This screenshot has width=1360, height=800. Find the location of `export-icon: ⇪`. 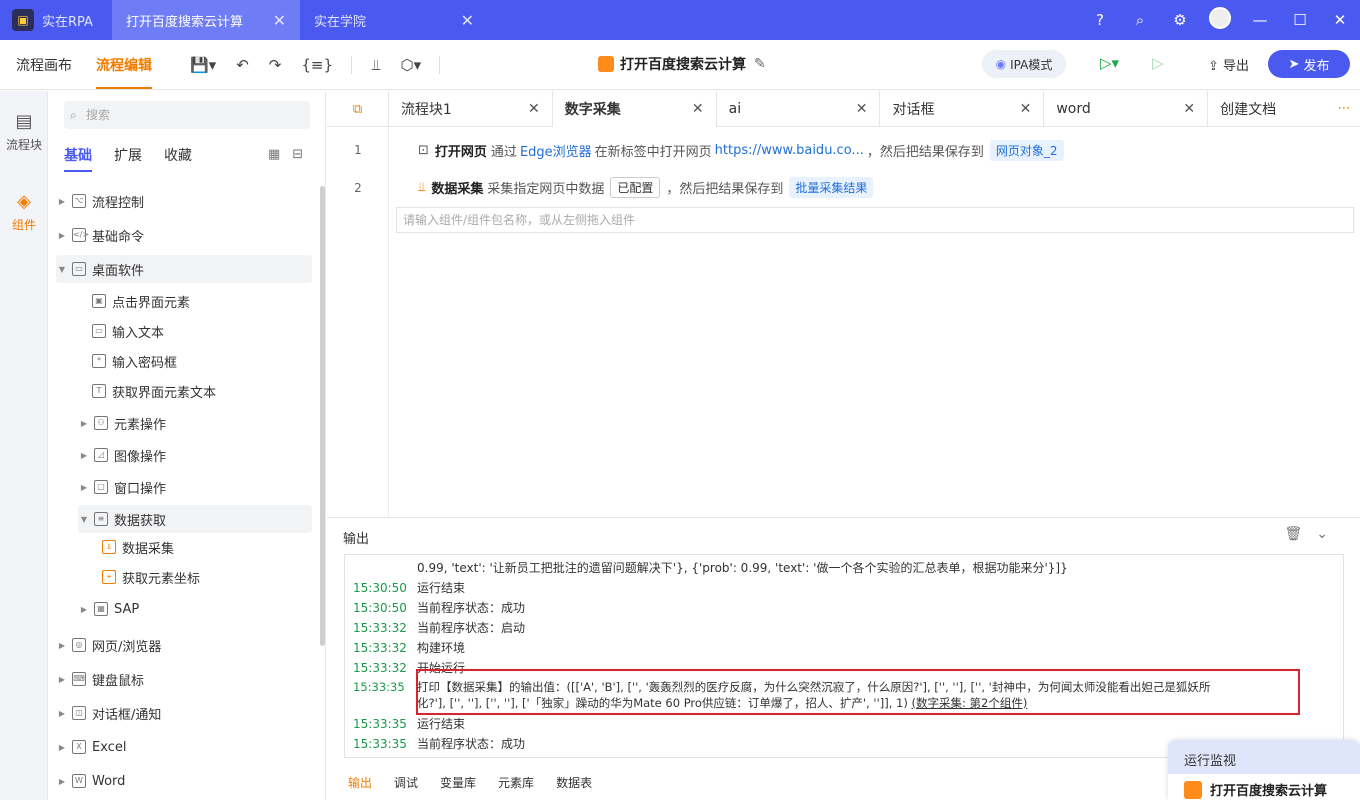

export-icon: ⇪ is located at coordinates (1216, 66).